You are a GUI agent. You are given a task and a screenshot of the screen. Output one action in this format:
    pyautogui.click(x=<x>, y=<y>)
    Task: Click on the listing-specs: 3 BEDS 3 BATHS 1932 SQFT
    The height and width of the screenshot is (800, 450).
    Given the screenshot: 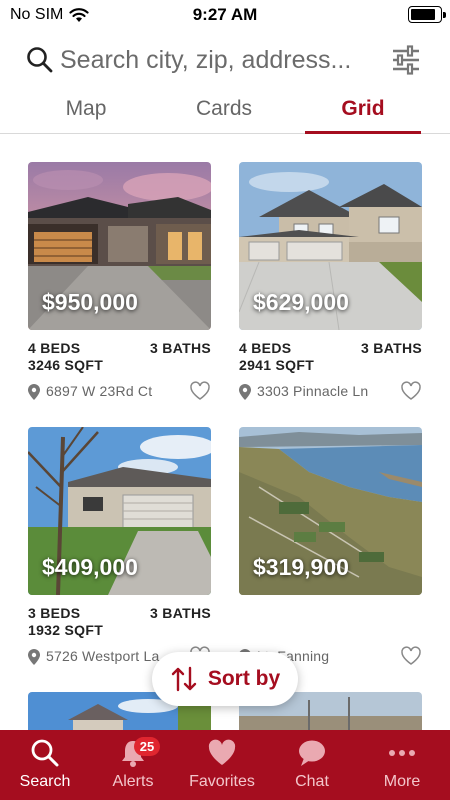 What is the action you would take?
    pyautogui.click(x=119, y=622)
    